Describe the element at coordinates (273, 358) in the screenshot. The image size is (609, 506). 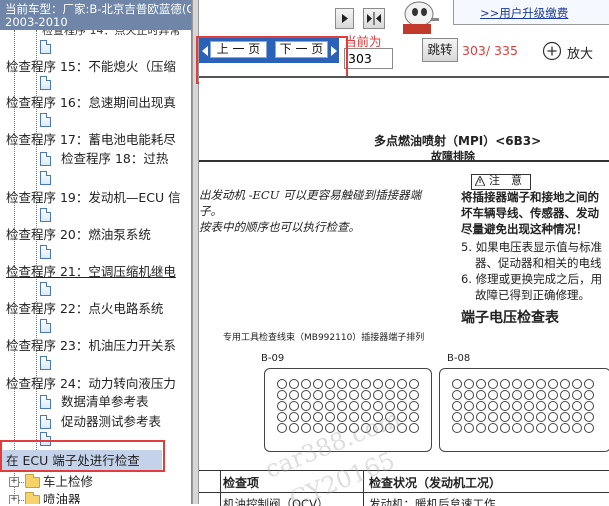
I see `connector-label-b09: B-09` at that location.